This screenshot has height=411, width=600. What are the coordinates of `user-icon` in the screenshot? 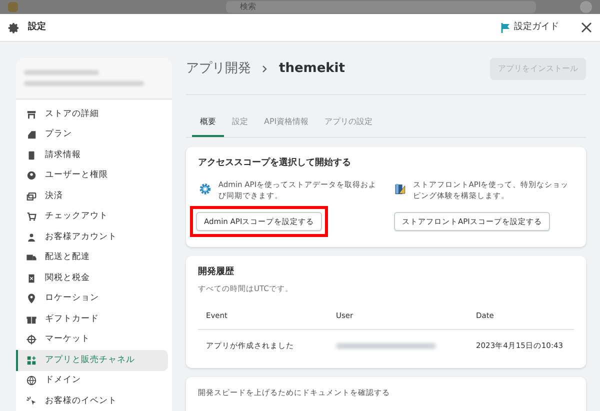 It's located at (31, 176).